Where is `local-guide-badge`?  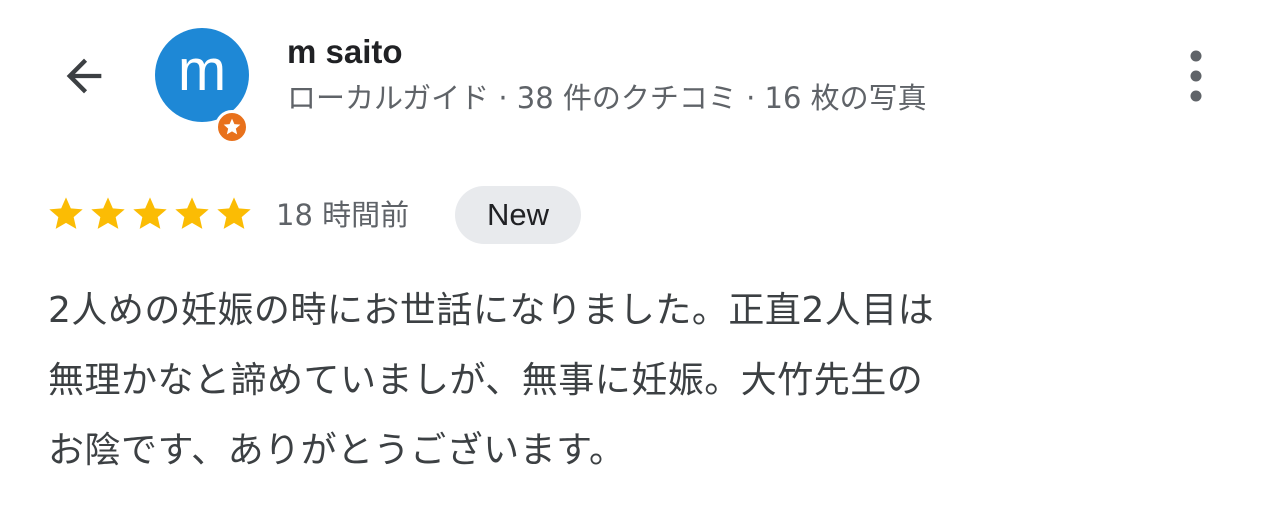
local-guide-badge is located at coordinates (232, 127).